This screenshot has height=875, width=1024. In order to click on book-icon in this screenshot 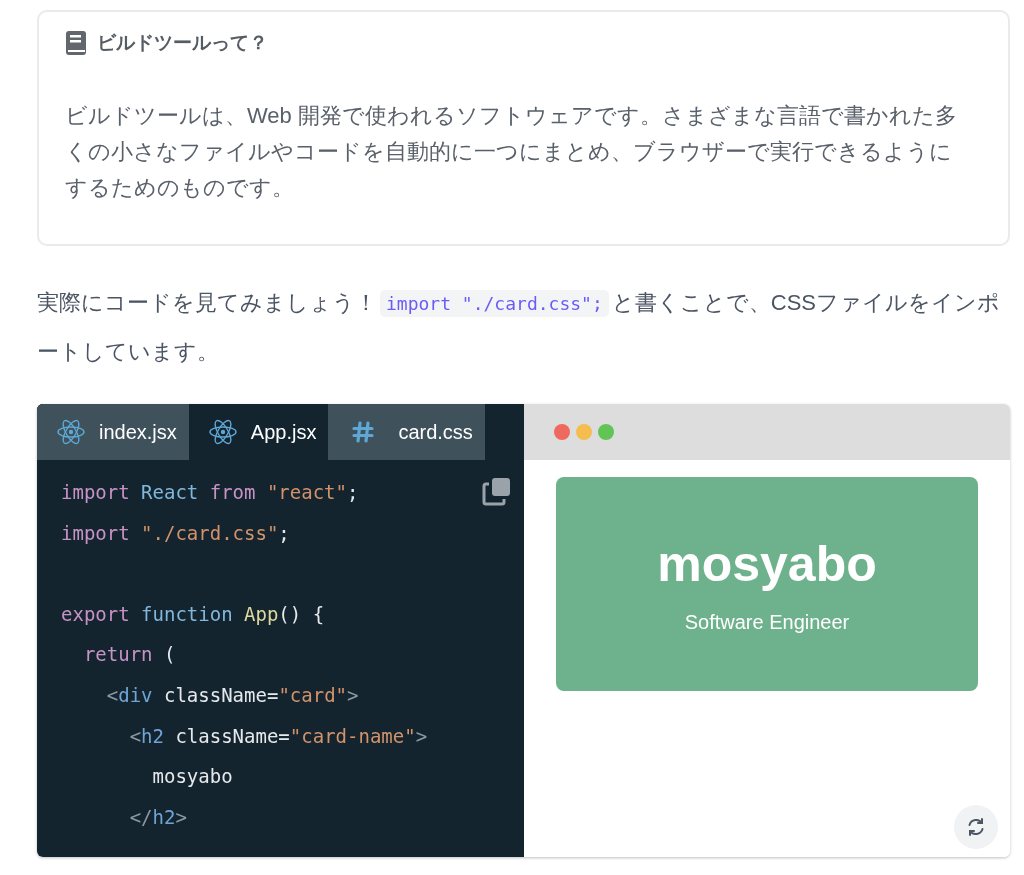, I will do `click(76, 43)`.